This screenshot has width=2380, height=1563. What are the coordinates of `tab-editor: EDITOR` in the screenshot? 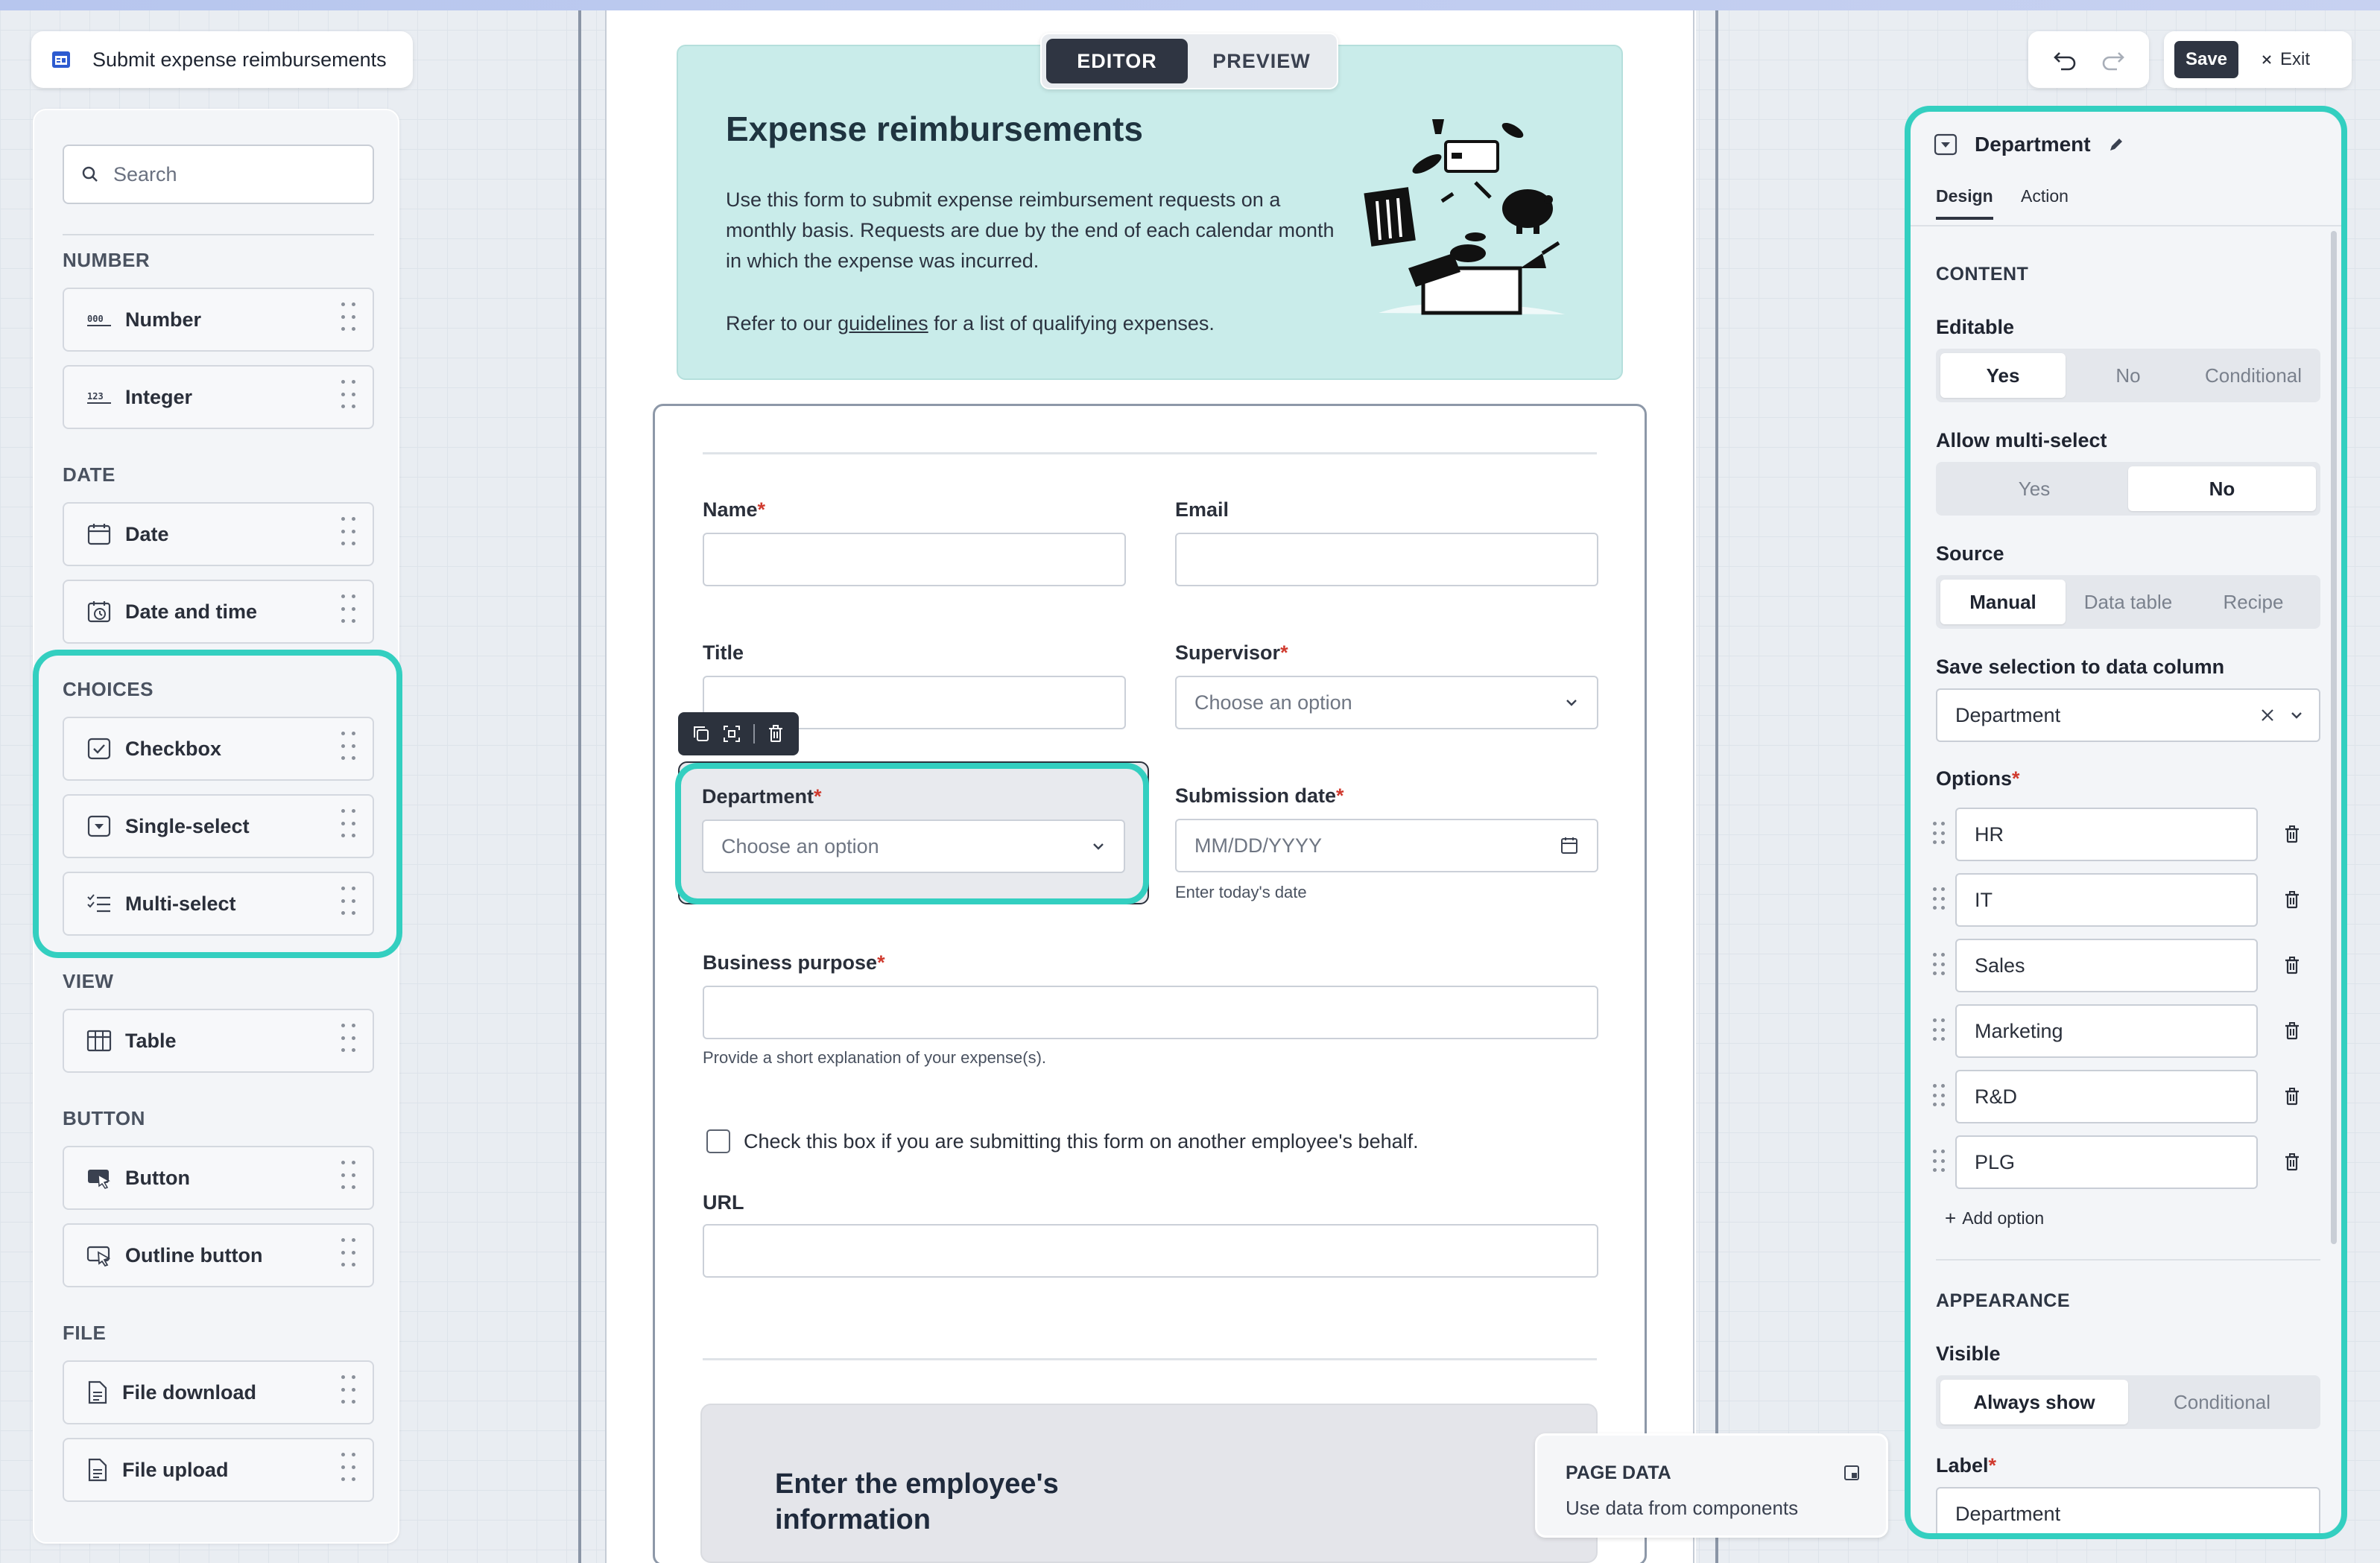 It's located at (1117, 61).